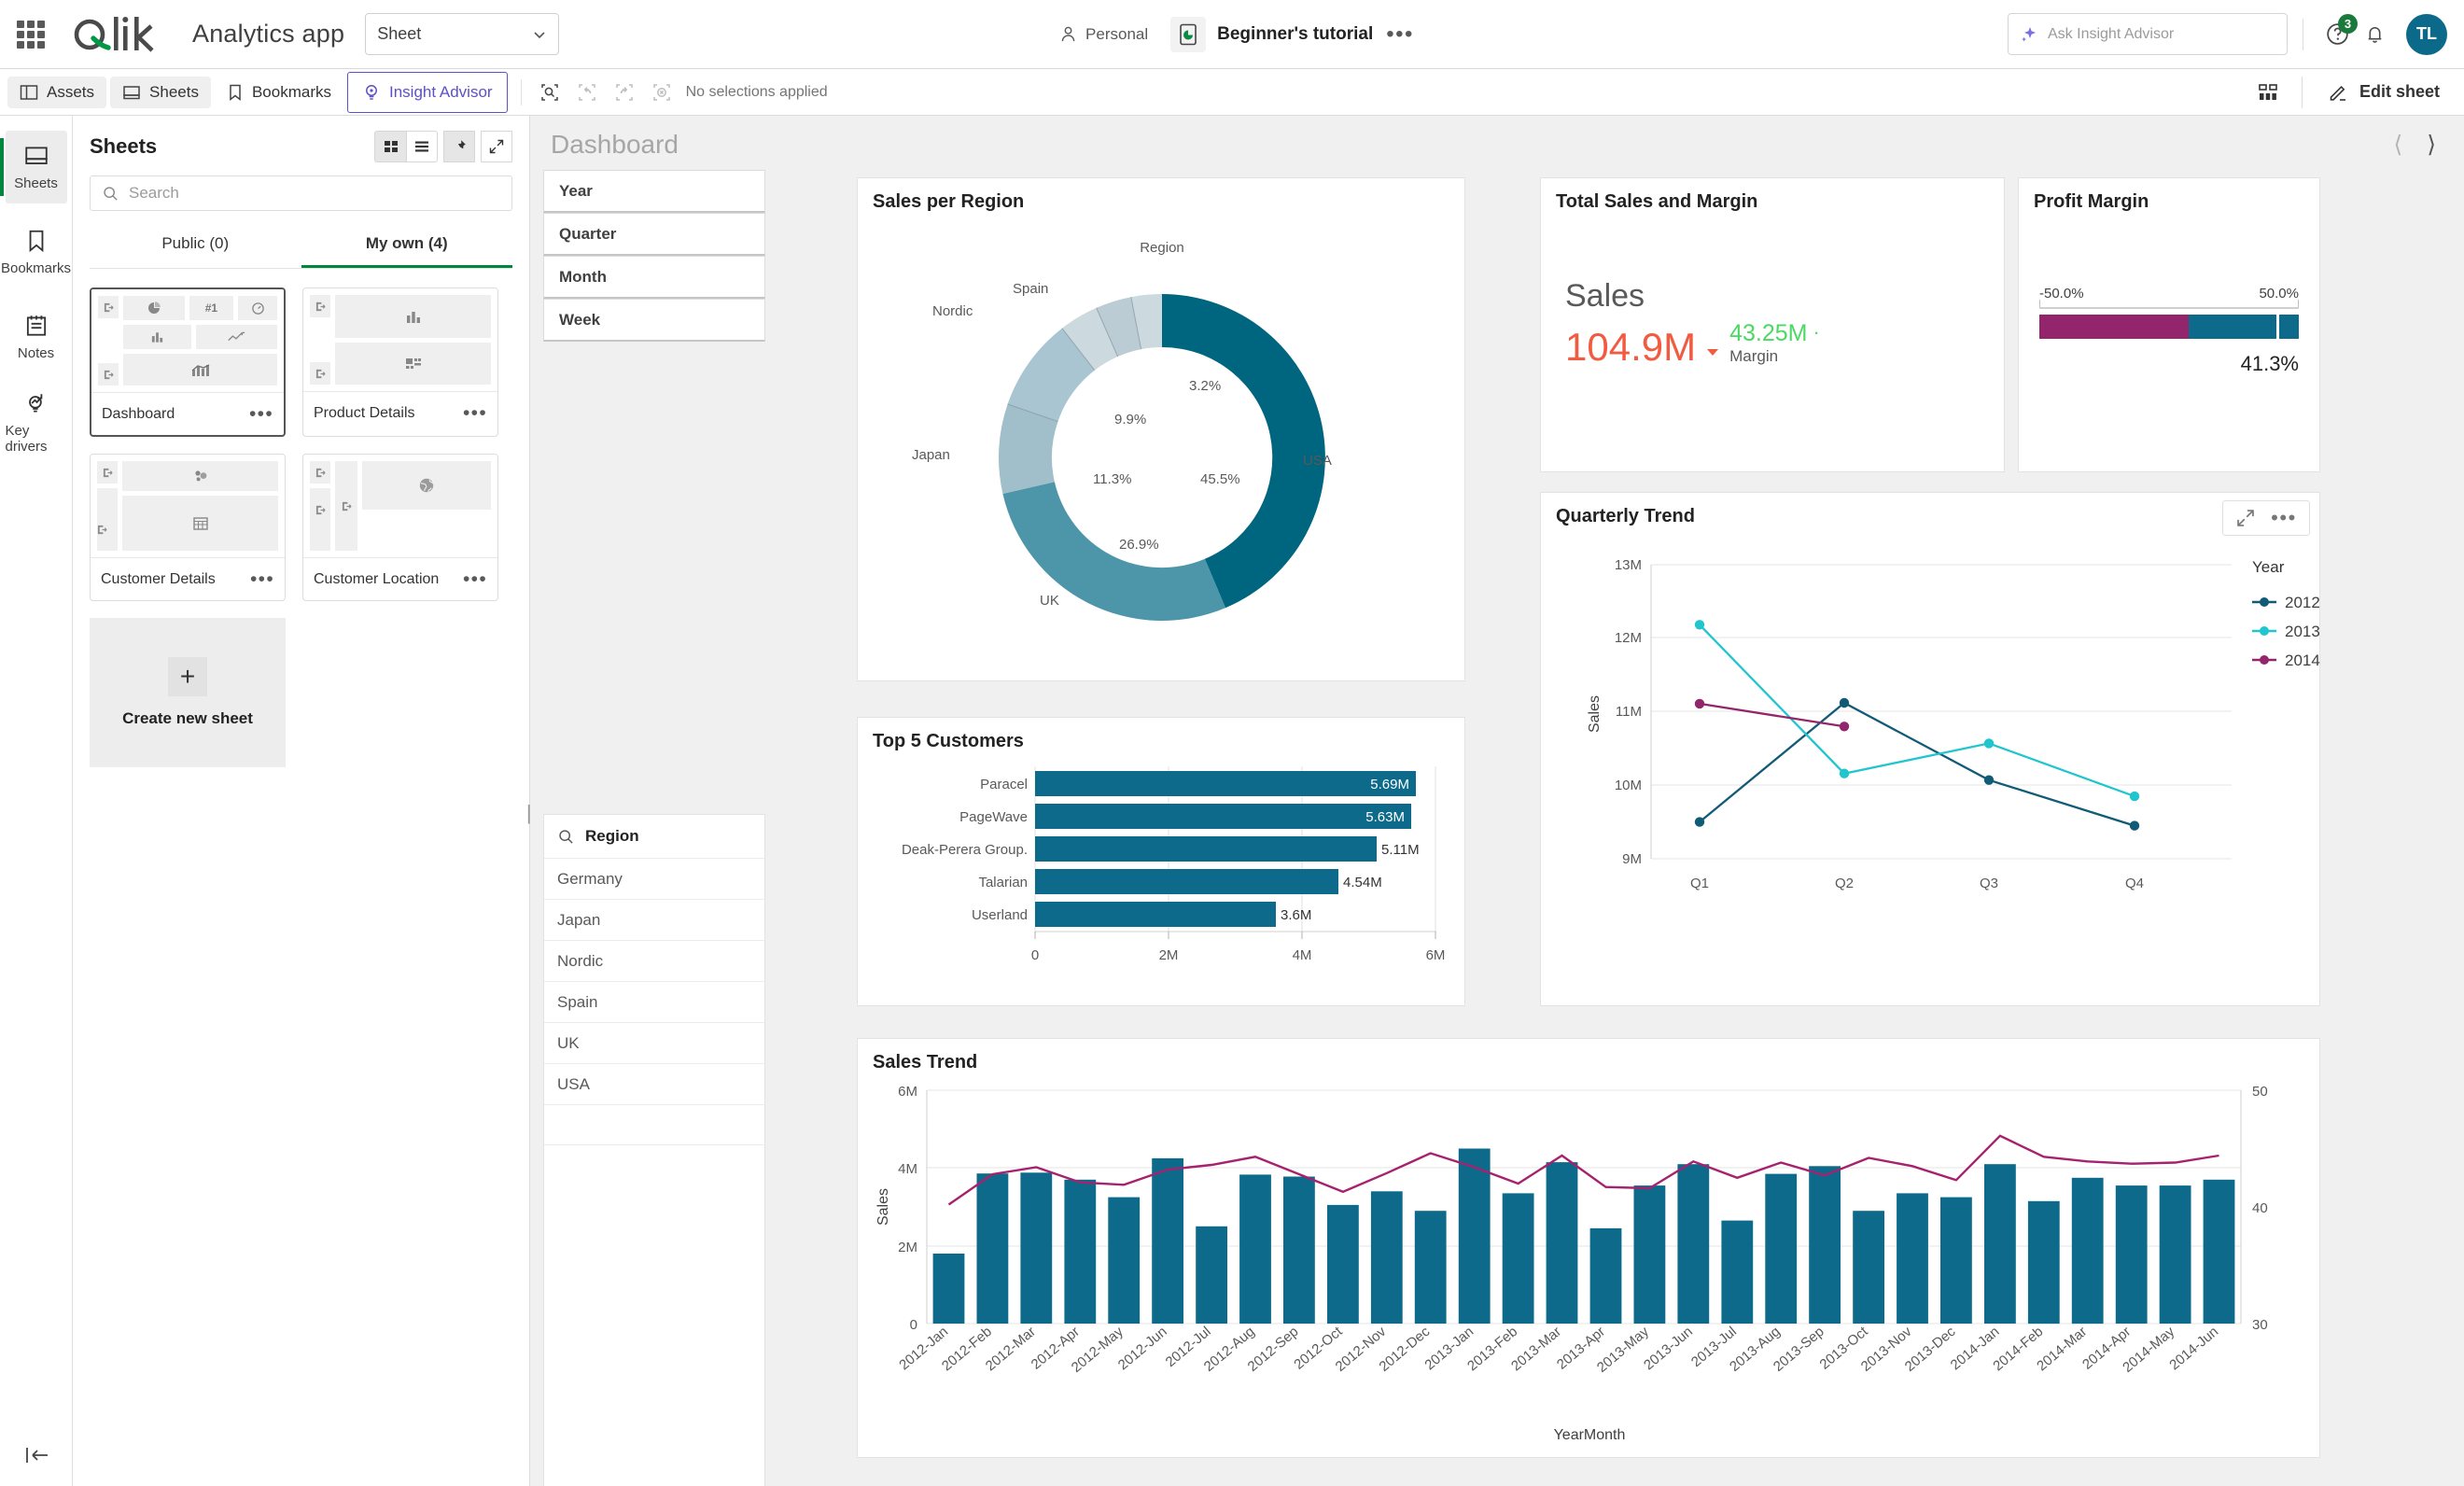 This screenshot has height=1486, width=2464. I want to click on list-item: Germany, so click(654, 878).